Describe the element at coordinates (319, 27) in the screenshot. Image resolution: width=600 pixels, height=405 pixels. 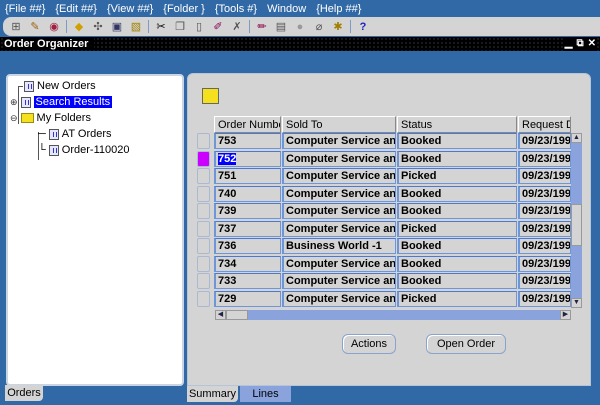
I see `attachments-icon: ⌀` at that location.